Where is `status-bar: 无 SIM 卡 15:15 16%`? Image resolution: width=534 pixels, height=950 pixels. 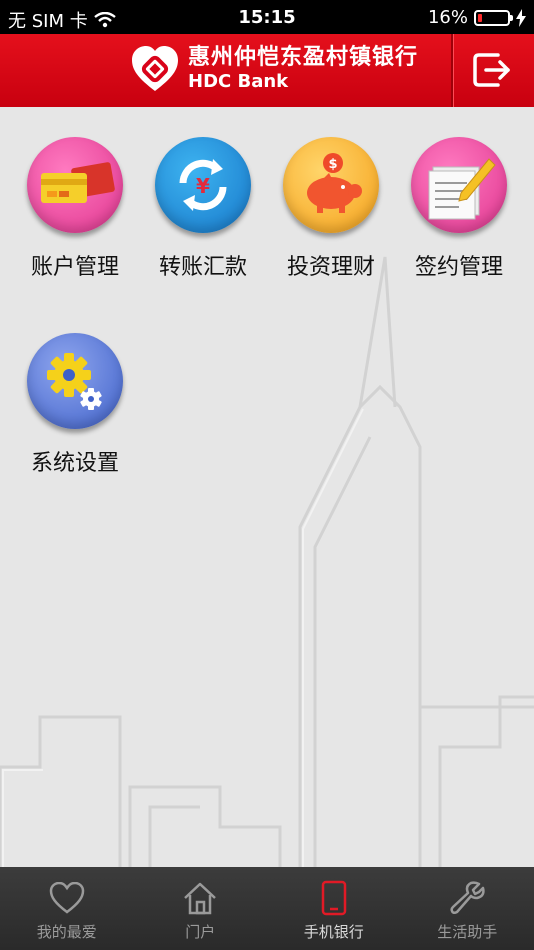
status-bar: 无 SIM 卡 15:15 16% is located at coordinates (267, 17).